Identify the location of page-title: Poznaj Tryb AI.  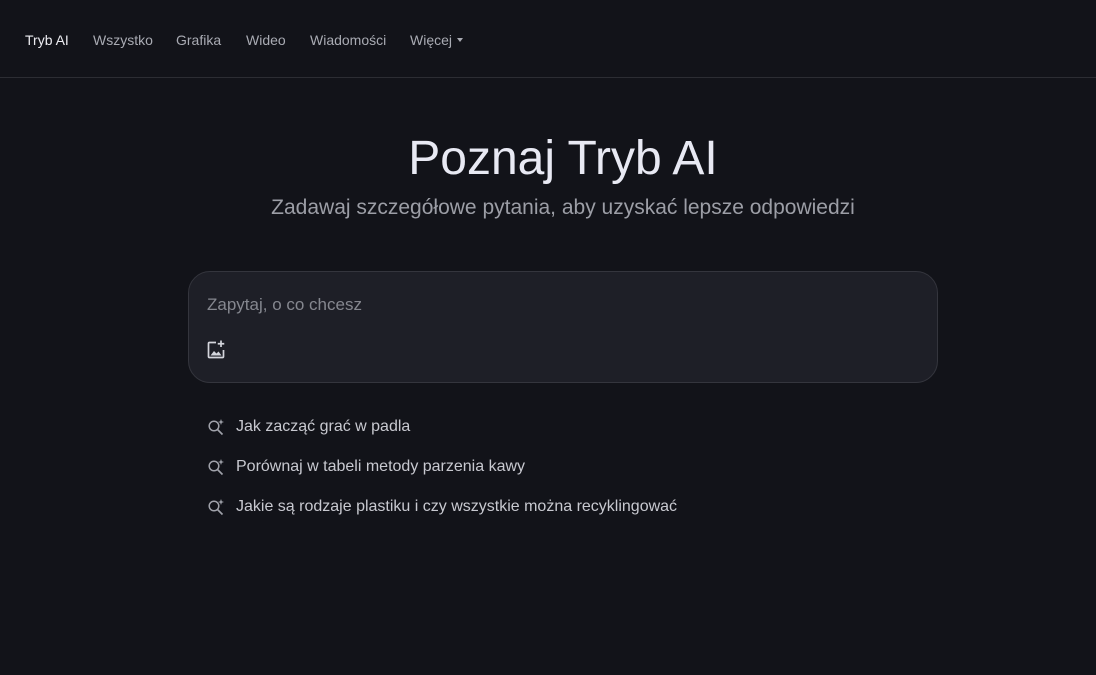
(563, 158).